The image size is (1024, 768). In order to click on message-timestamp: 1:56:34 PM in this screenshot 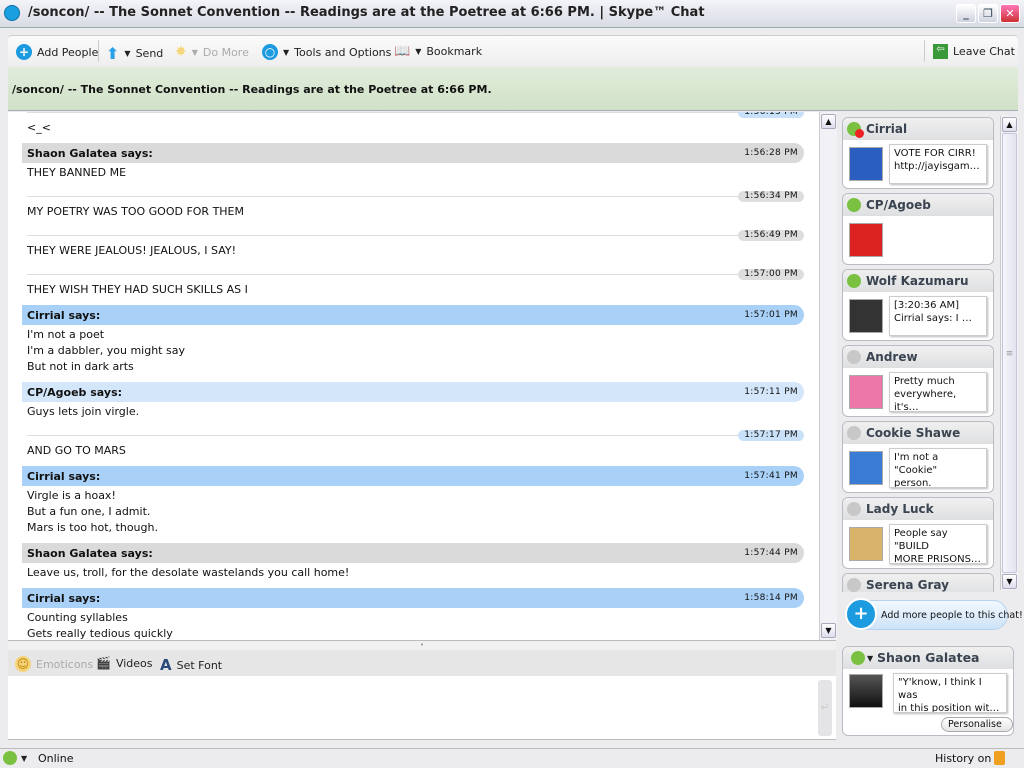, I will do `click(771, 196)`.